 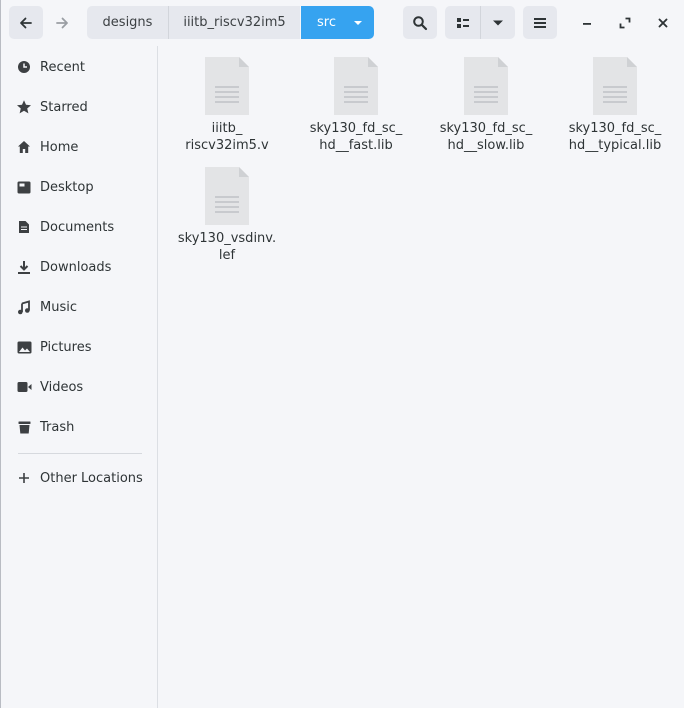 I want to click on breadcrumb-src: src, so click(x=337, y=22).